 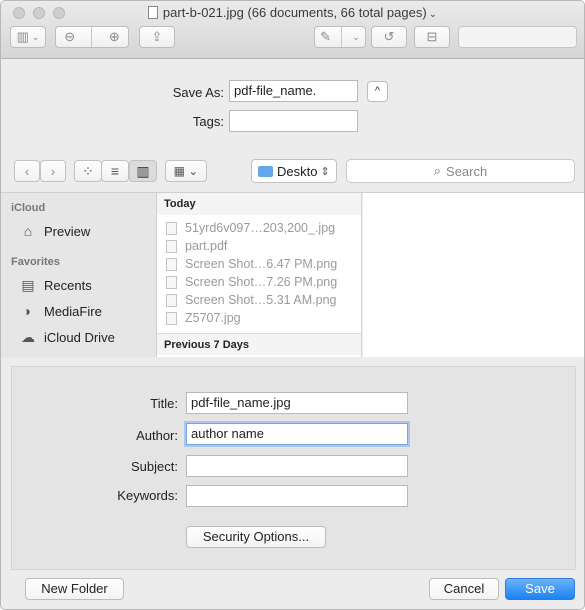 I want to click on title-label: Title:, so click(x=164, y=403).